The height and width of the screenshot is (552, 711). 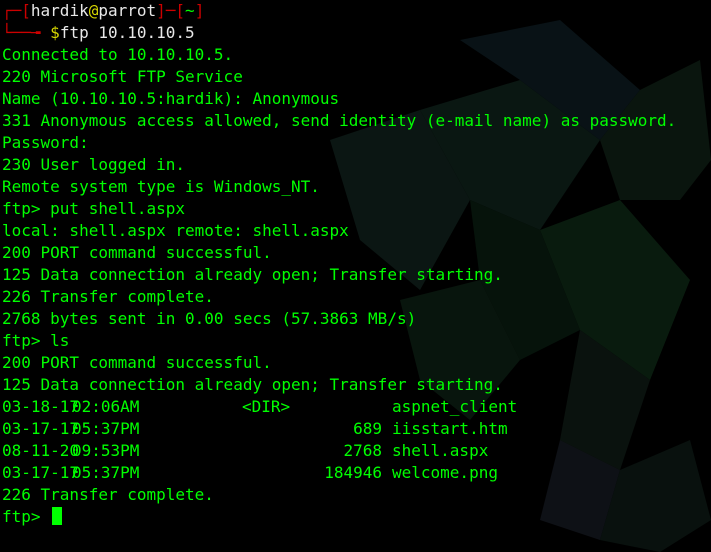 I want to click on listing-row: 03-17-17 05:37PM 184946 welcome.png, so click(x=356, y=473).